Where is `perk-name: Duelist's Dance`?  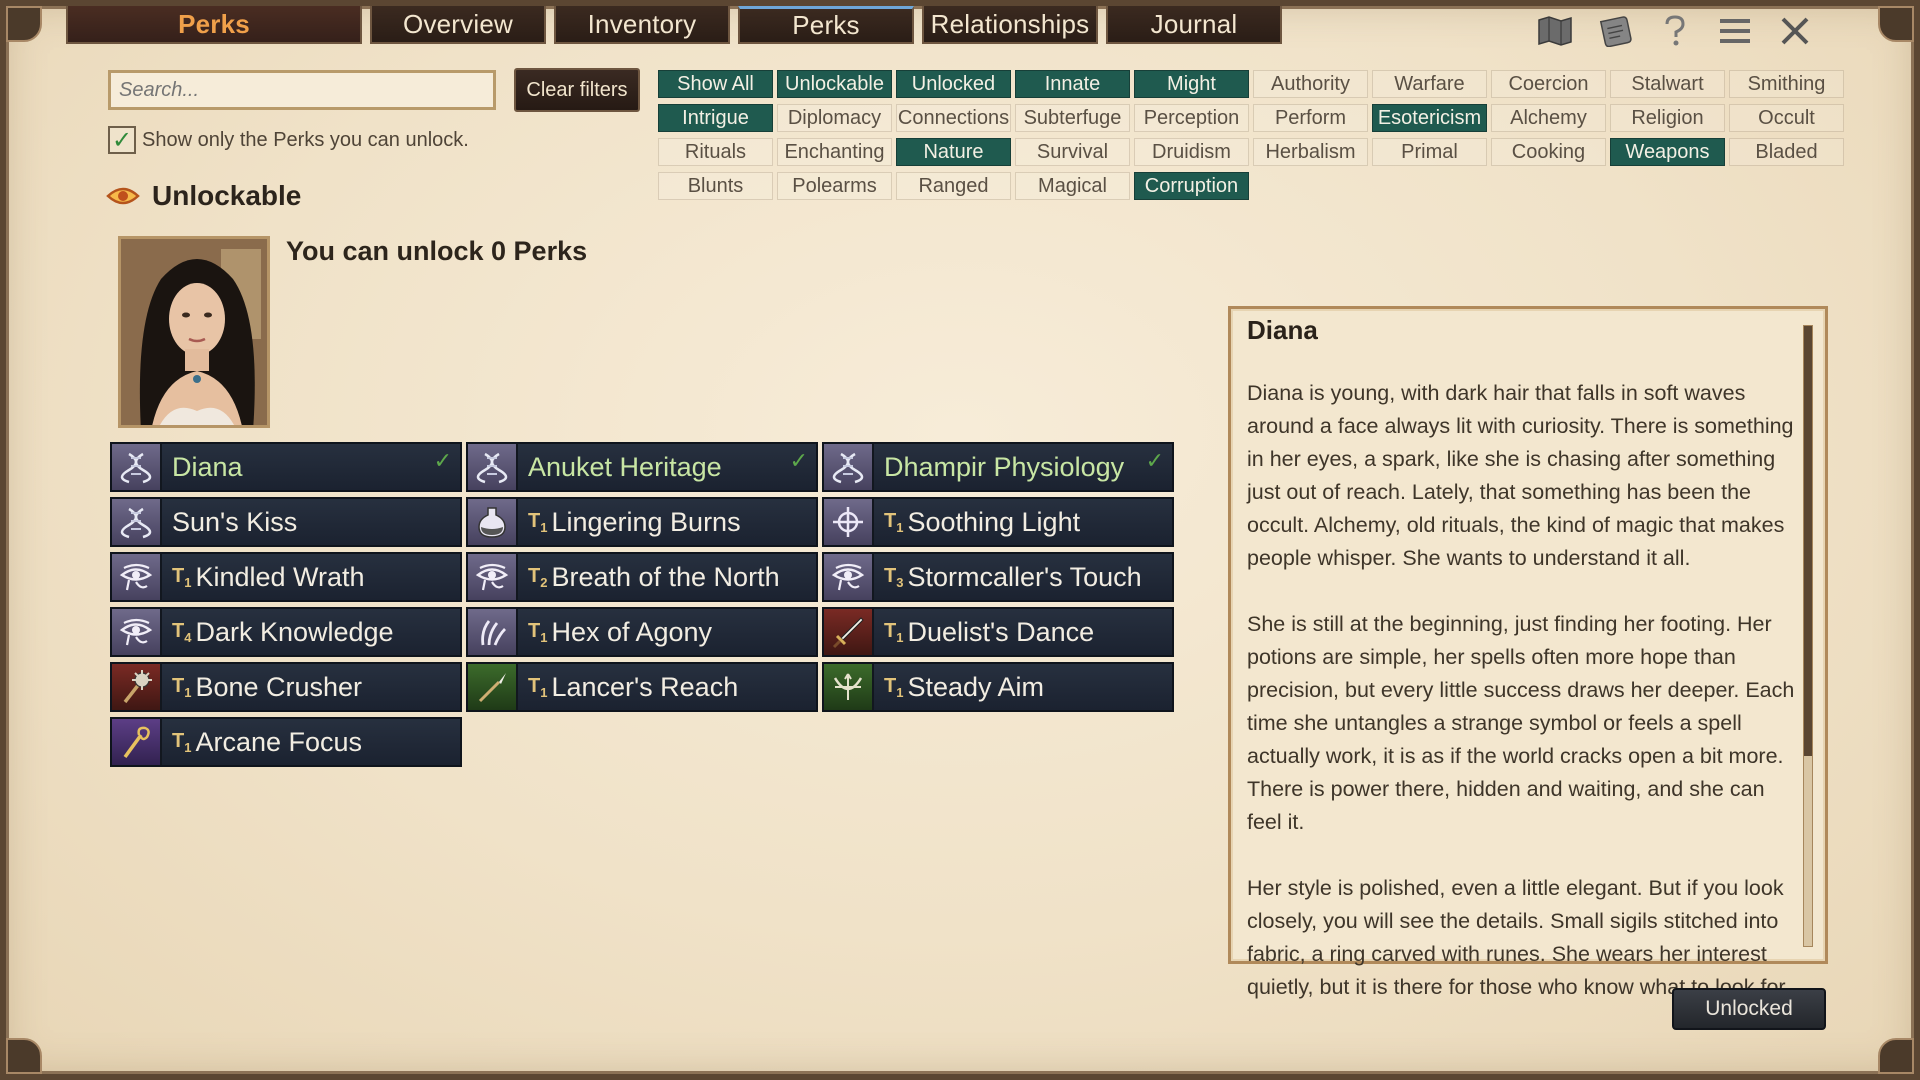
perk-name: Duelist's Dance is located at coordinates (1001, 631).